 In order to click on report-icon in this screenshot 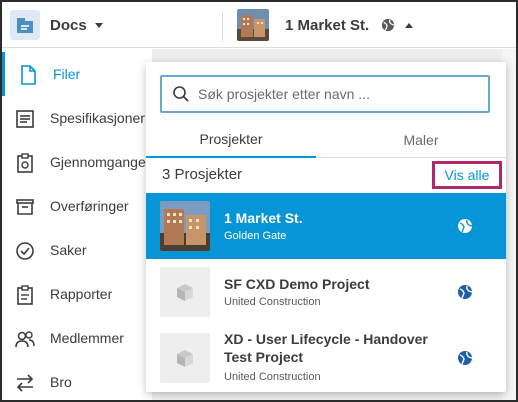, I will do `click(25, 295)`.